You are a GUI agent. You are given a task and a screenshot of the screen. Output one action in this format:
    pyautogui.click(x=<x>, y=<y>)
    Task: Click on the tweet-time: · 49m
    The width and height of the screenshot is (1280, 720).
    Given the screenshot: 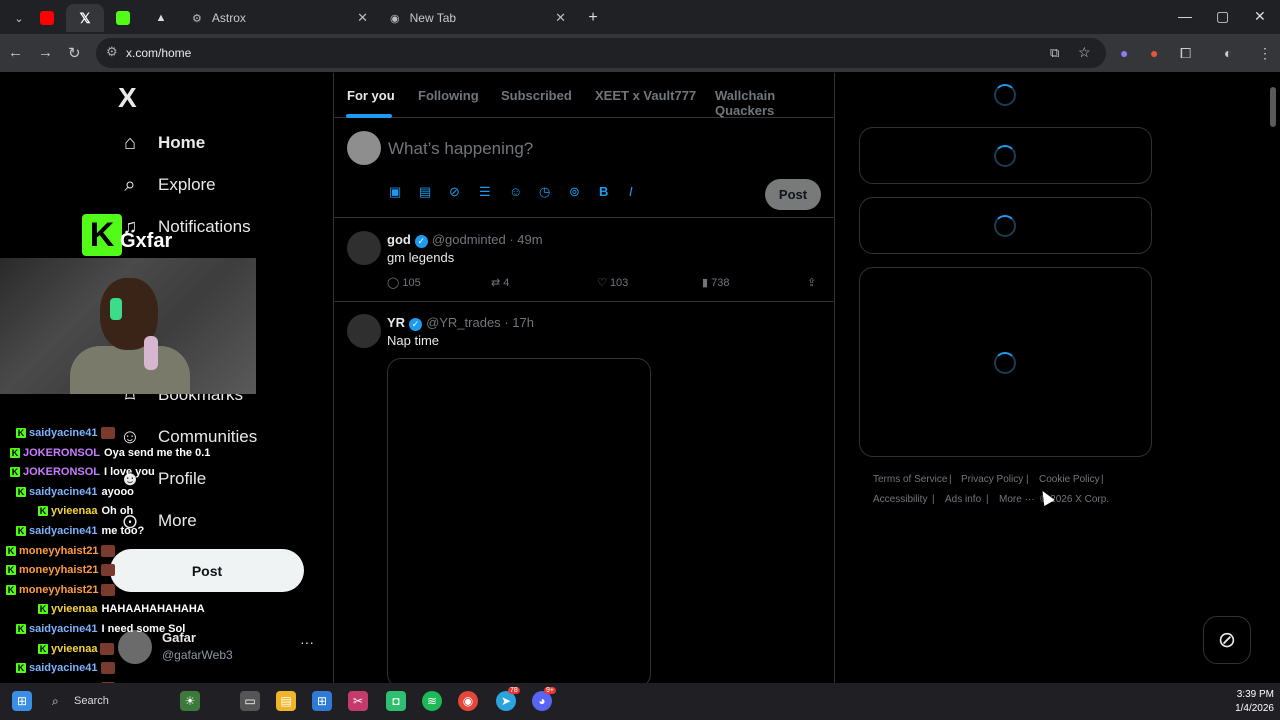 What is the action you would take?
    pyautogui.click(x=525, y=239)
    